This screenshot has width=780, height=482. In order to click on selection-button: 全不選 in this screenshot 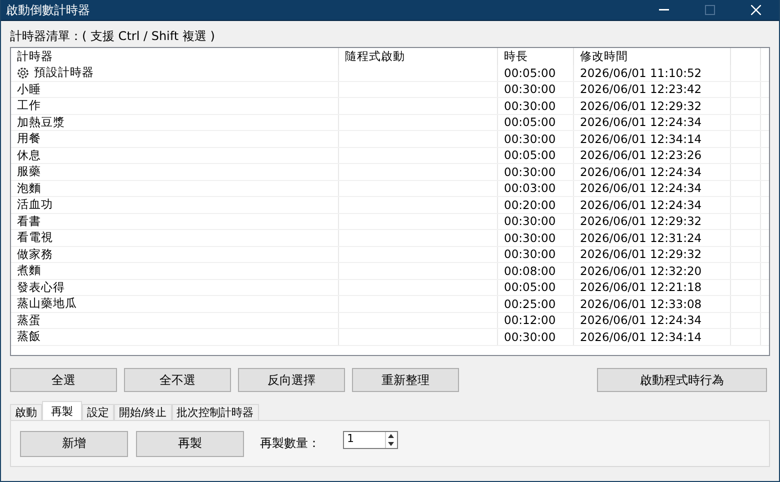, I will do `click(177, 380)`.